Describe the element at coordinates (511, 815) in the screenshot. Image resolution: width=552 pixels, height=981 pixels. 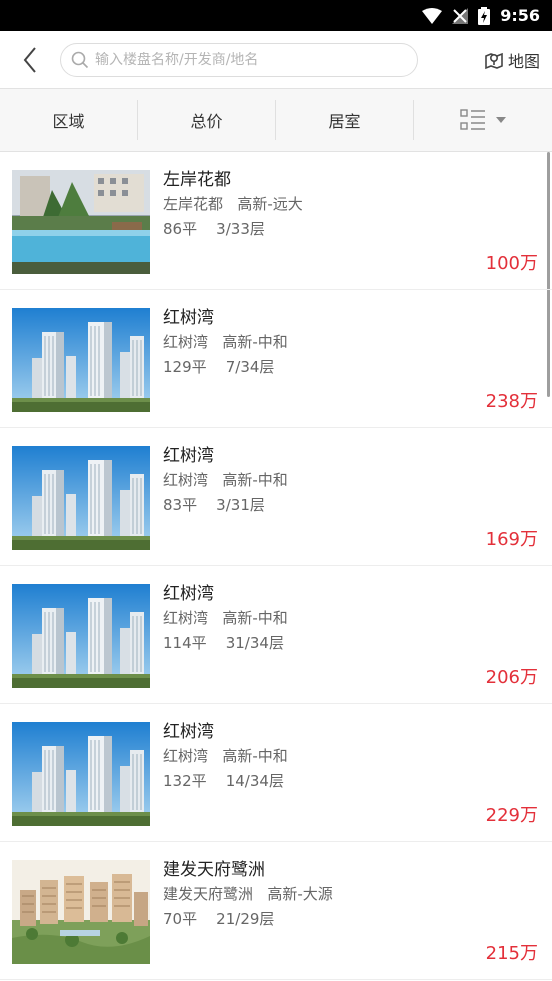
I see `listing-price: 229万` at that location.